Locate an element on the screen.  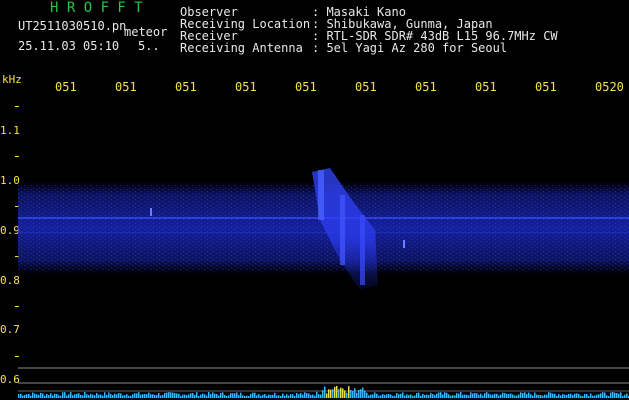
meteor-streak is located at coordinates (362, 250).